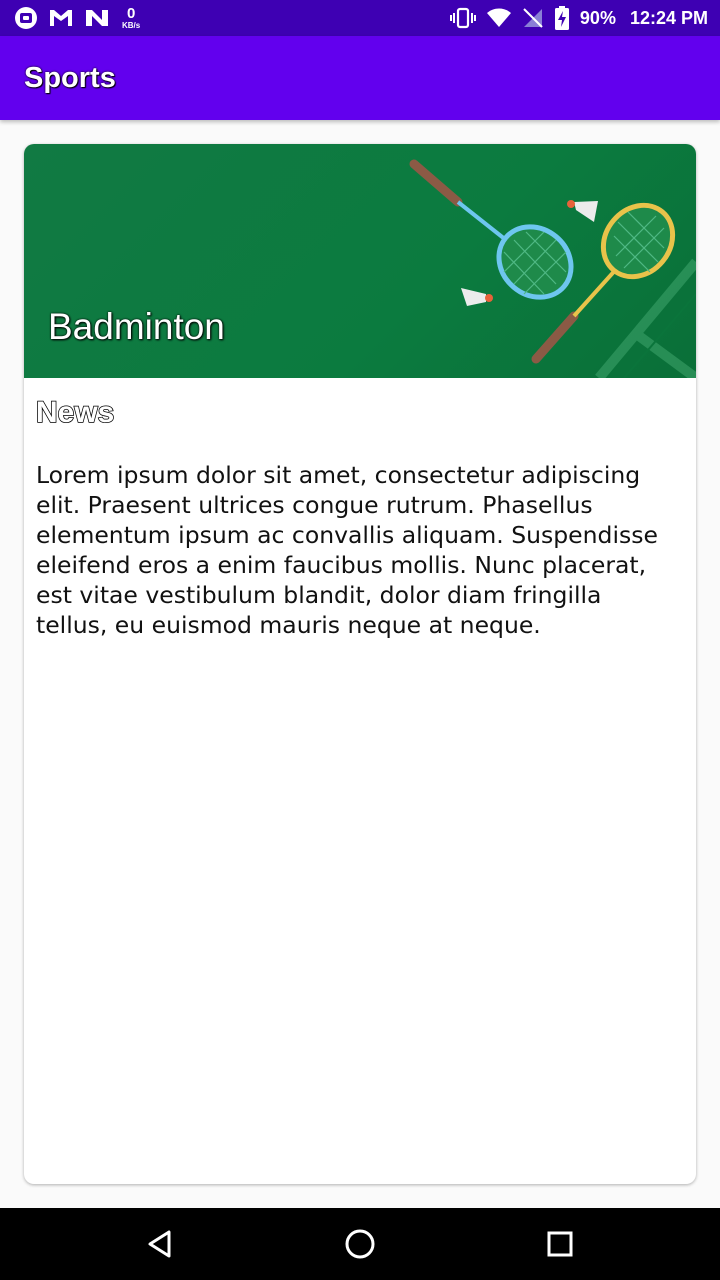 Image resolution: width=720 pixels, height=1280 pixels. I want to click on app-notification-icon, so click(26, 18).